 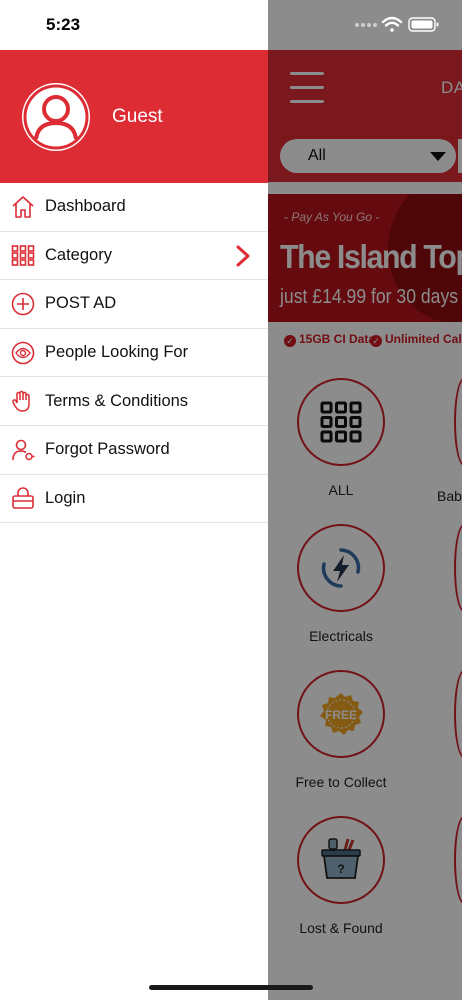 What do you see at coordinates (134, 499) in the screenshot?
I see `menu-item-login: Login` at bounding box center [134, 499].